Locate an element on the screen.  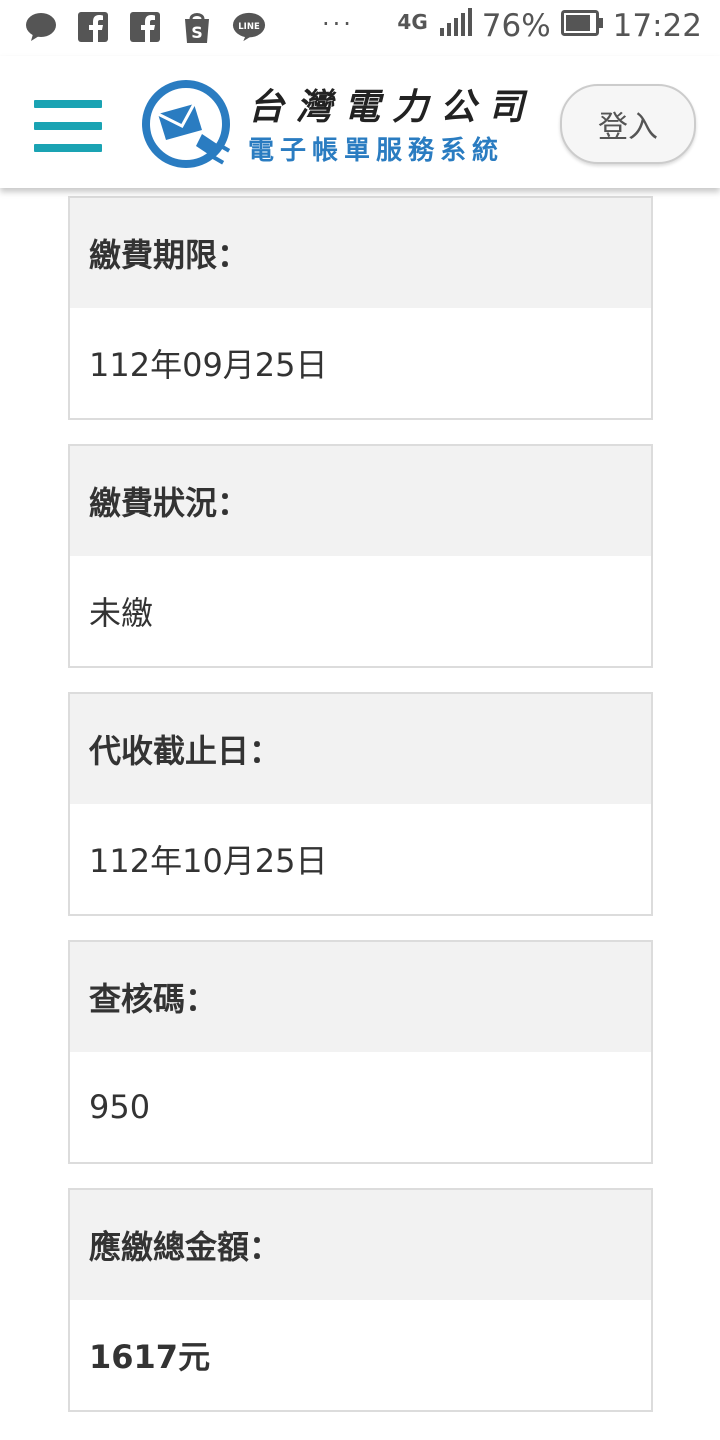
field-label: 查核碼： is located at coordinates (360, 997).